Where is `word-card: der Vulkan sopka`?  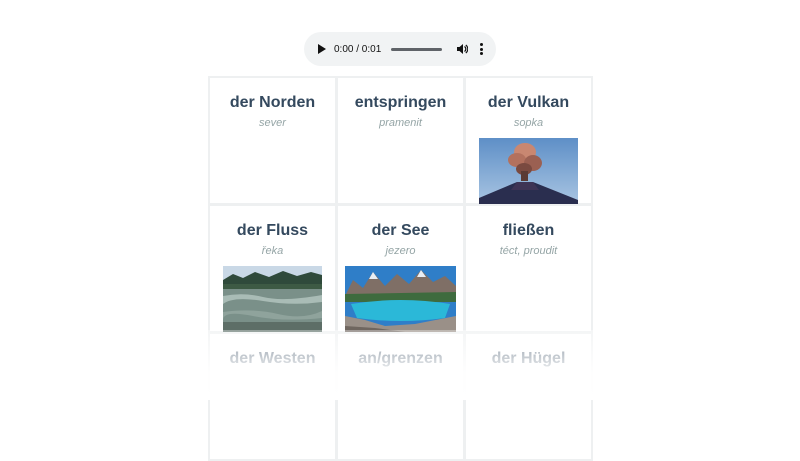 word-card: der Vulkan sopka is located at coordinates (528, 140).